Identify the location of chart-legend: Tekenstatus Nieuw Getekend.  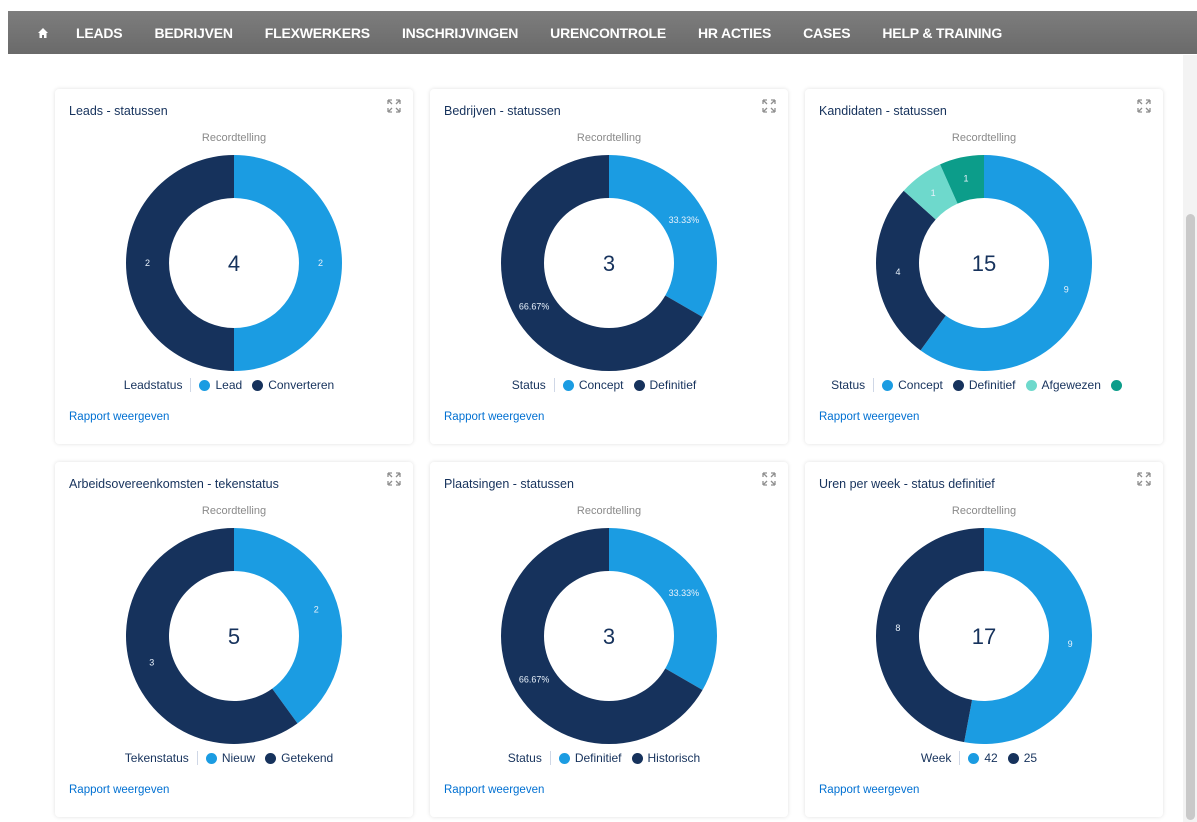
(234, 758).